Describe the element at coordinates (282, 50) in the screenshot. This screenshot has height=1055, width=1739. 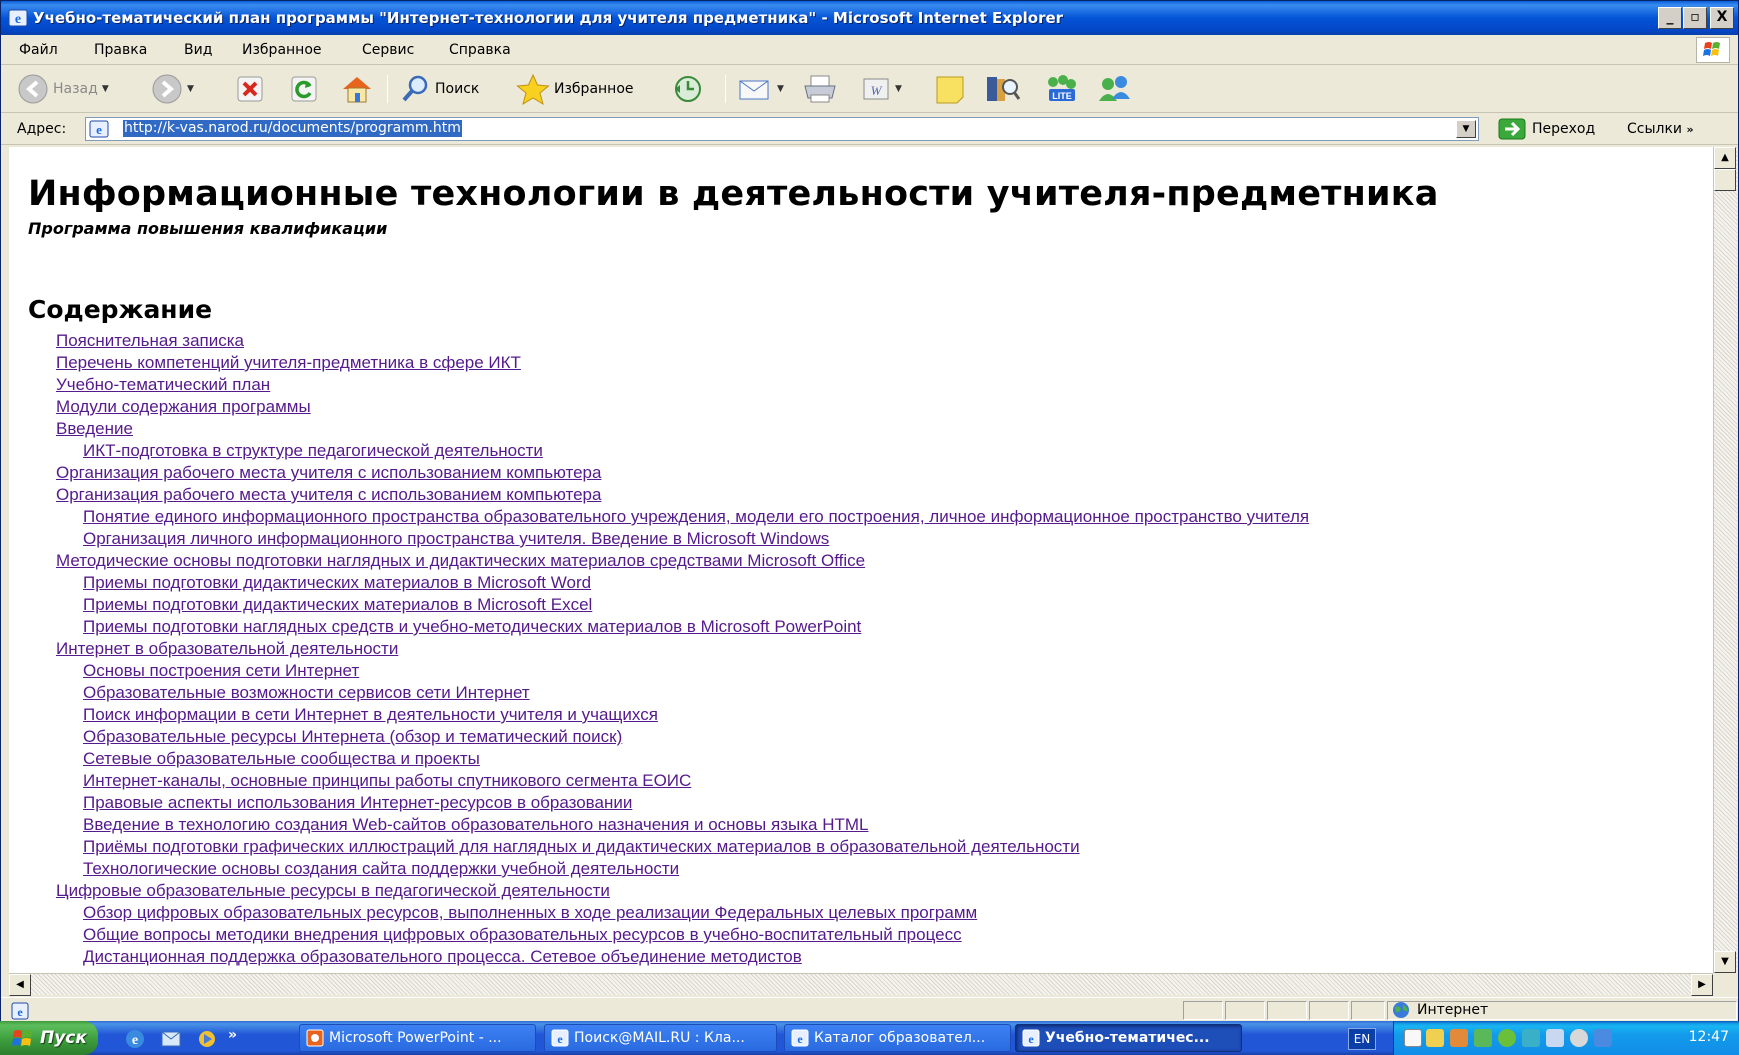
I see `menu-favorites: Избранное` at that location.